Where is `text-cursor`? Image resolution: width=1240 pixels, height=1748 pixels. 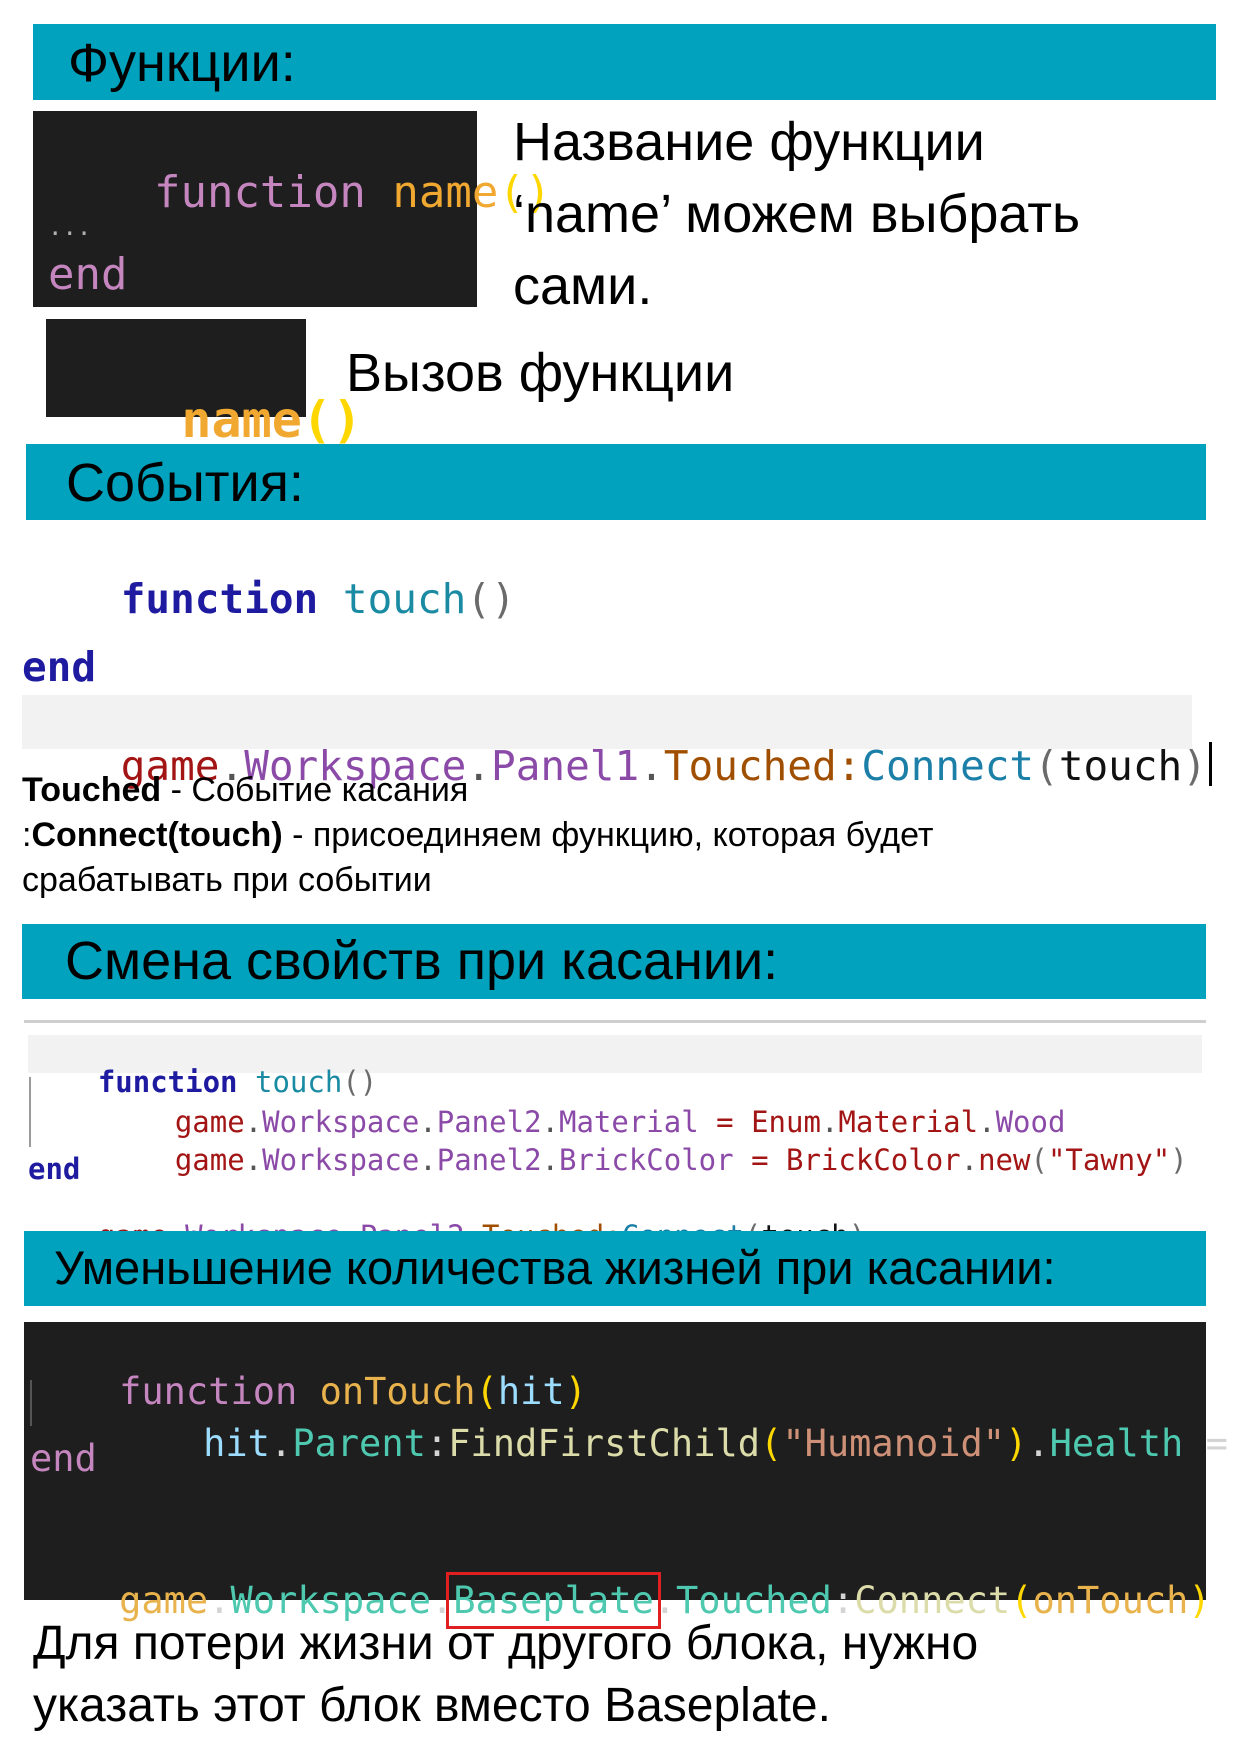
text-cursor is located at coordinates (1210, 764).